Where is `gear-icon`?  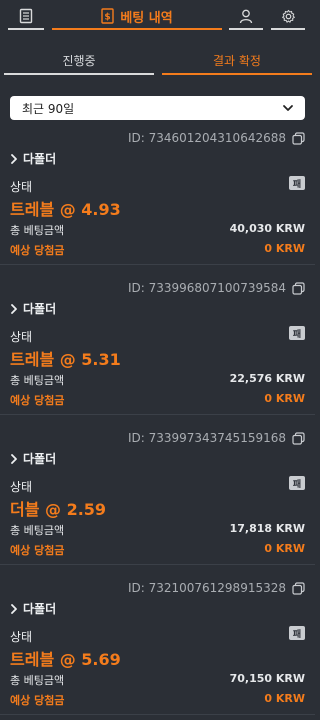
gear-icon is located at coordinates (288, 16).